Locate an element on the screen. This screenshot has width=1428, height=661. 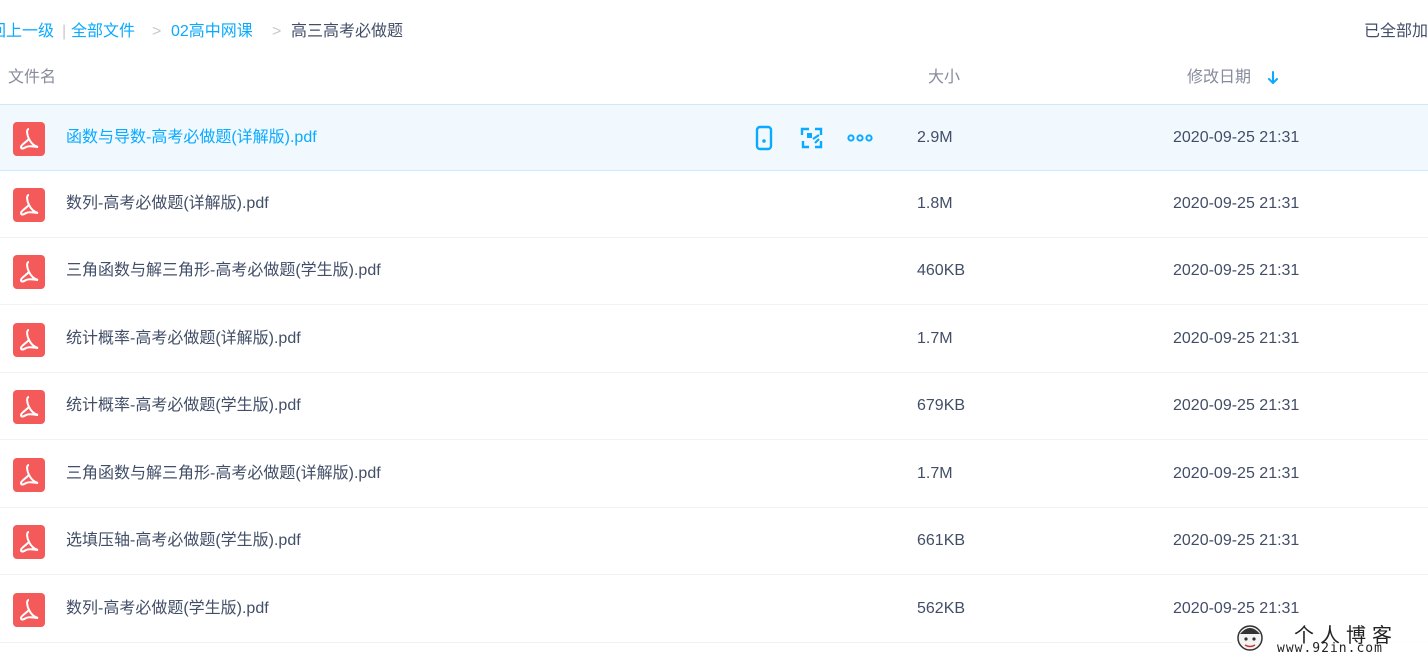
watermark-url: www.92in.com is located at coordinates (1330, 648).